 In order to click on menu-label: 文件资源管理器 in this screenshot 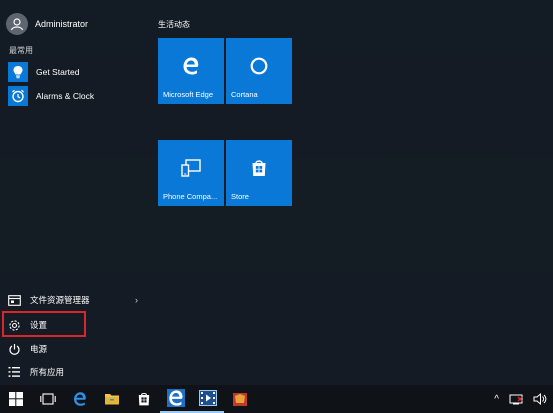, I will do `click(60, 300)`.